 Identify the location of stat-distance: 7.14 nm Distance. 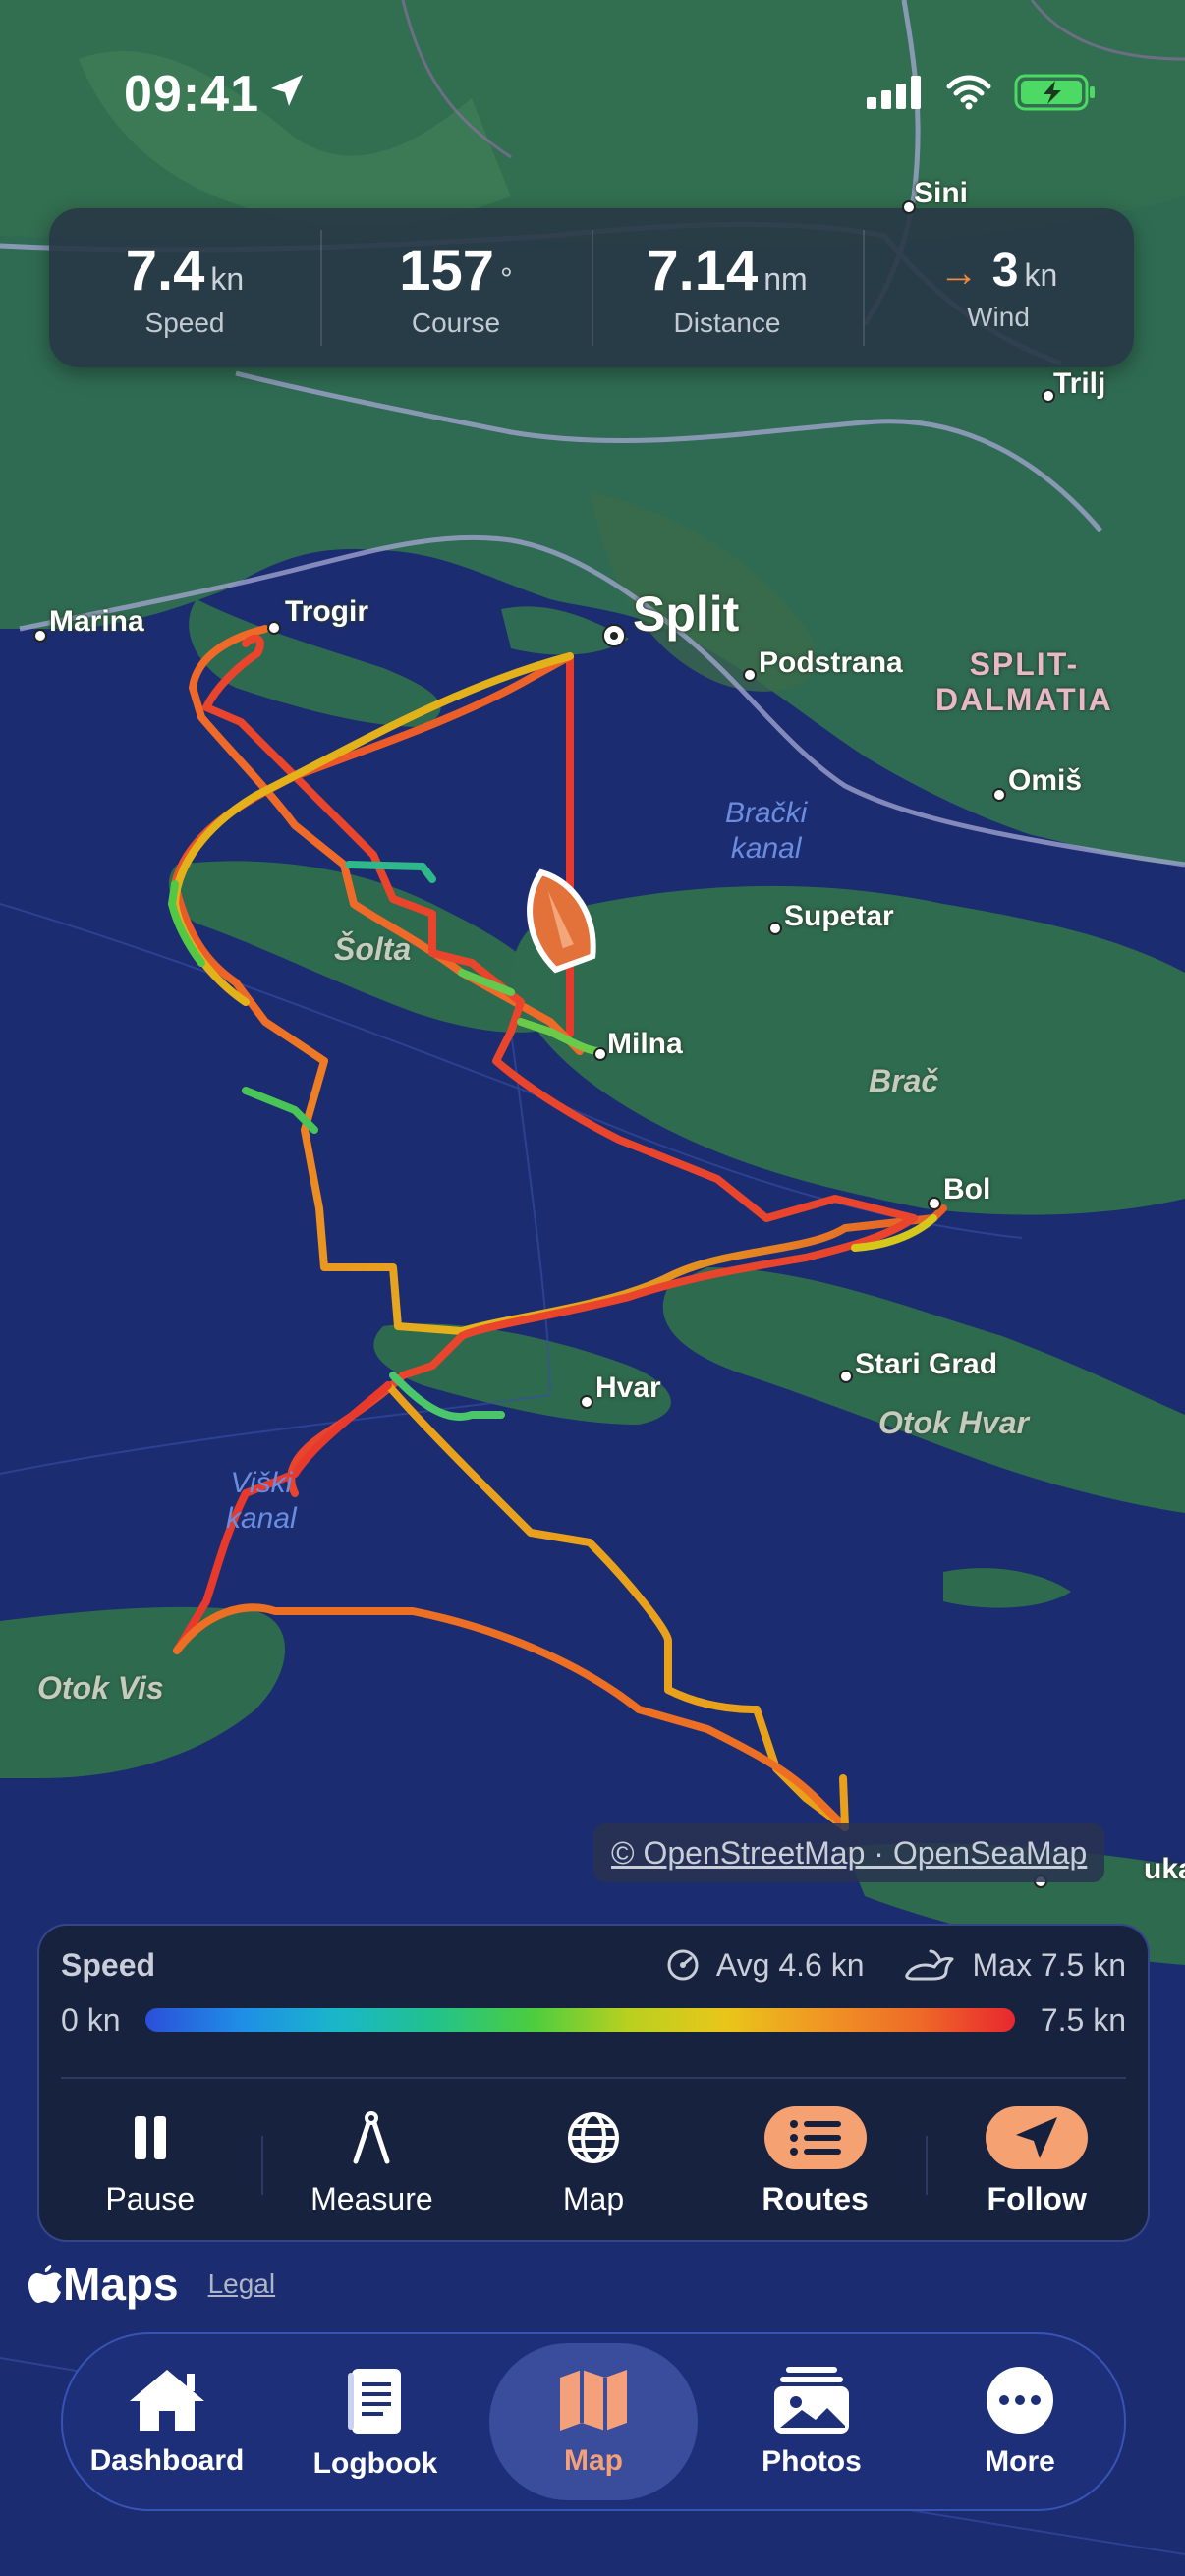
(728, 287).